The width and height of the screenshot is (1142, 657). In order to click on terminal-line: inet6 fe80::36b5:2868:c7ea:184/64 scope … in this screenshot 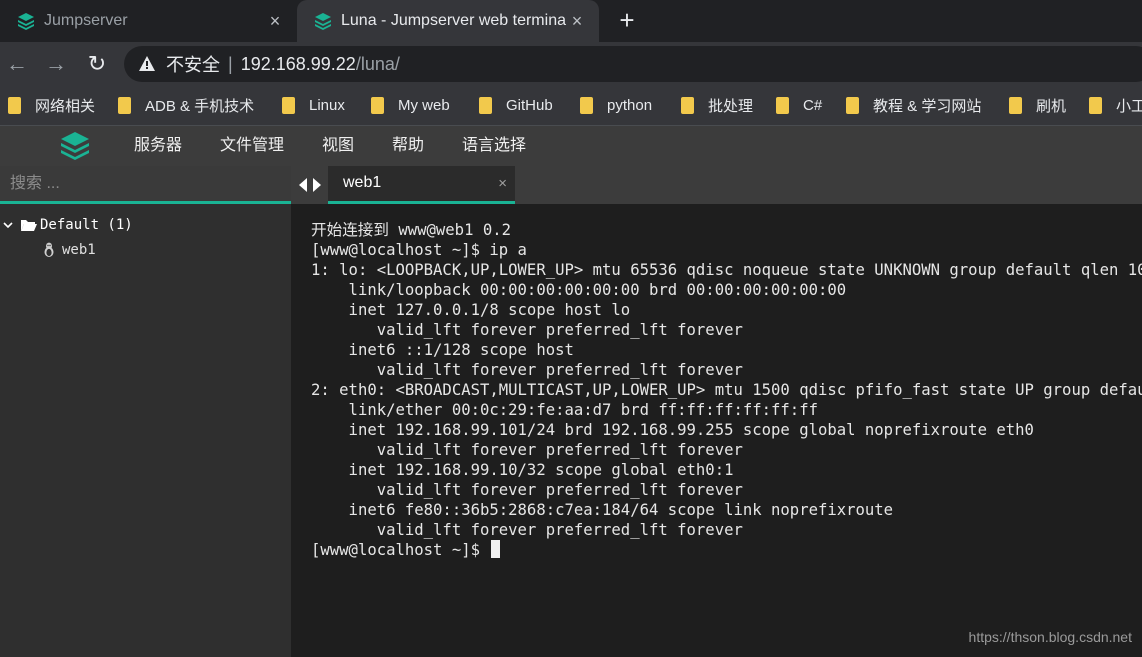, I will do `click(602, 510)`.